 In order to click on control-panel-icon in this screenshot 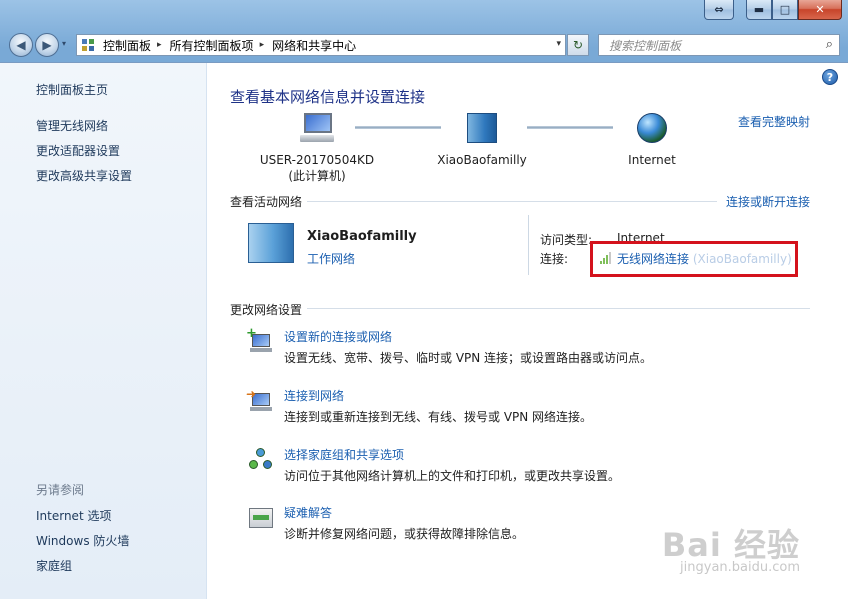, I will do `click(89, 45)`.